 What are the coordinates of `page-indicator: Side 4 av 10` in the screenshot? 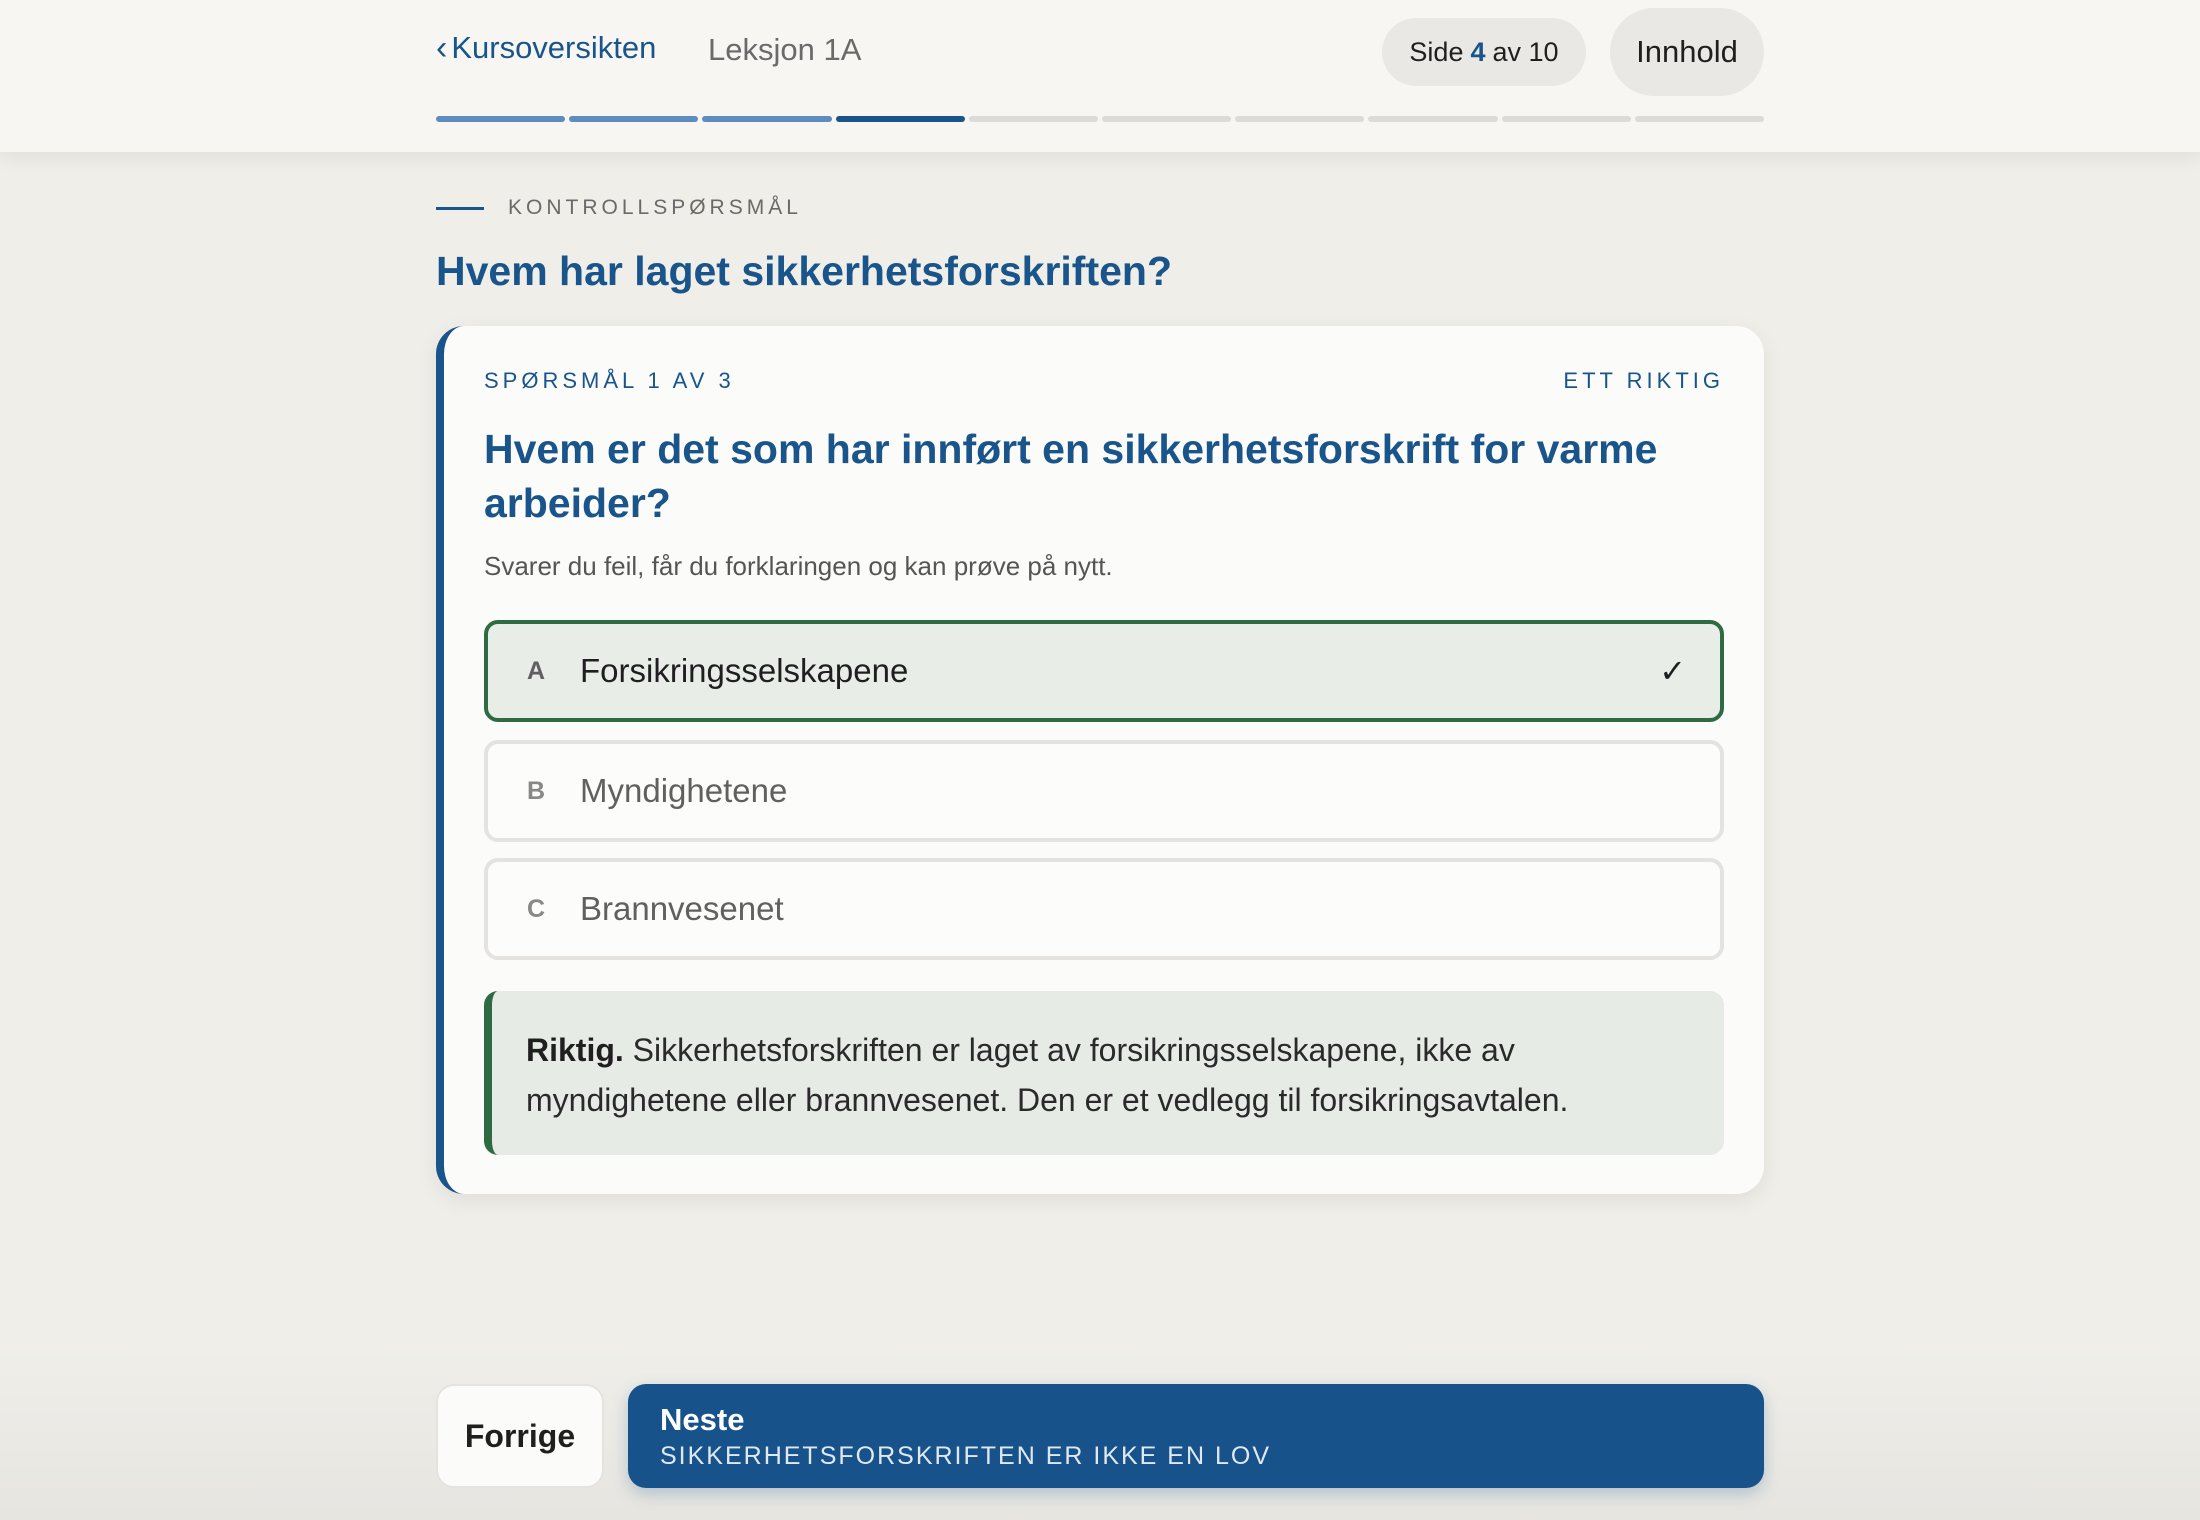 It's located at (1484, 52).